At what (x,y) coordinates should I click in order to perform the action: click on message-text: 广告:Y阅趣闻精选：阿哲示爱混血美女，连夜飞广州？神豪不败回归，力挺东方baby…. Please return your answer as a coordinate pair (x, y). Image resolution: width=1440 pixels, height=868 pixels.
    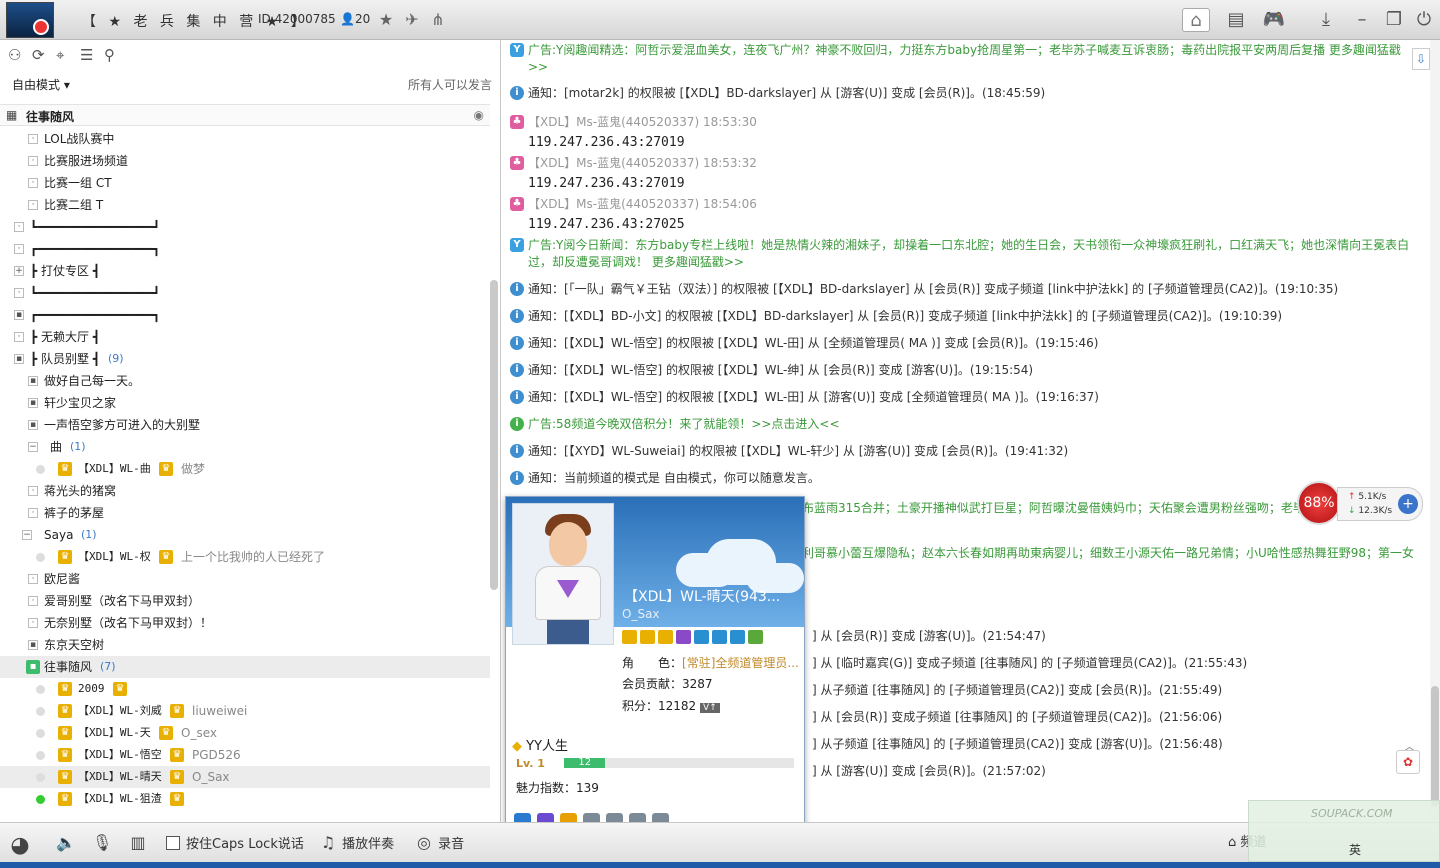
    Looking at the image, I should click on (973, 59).